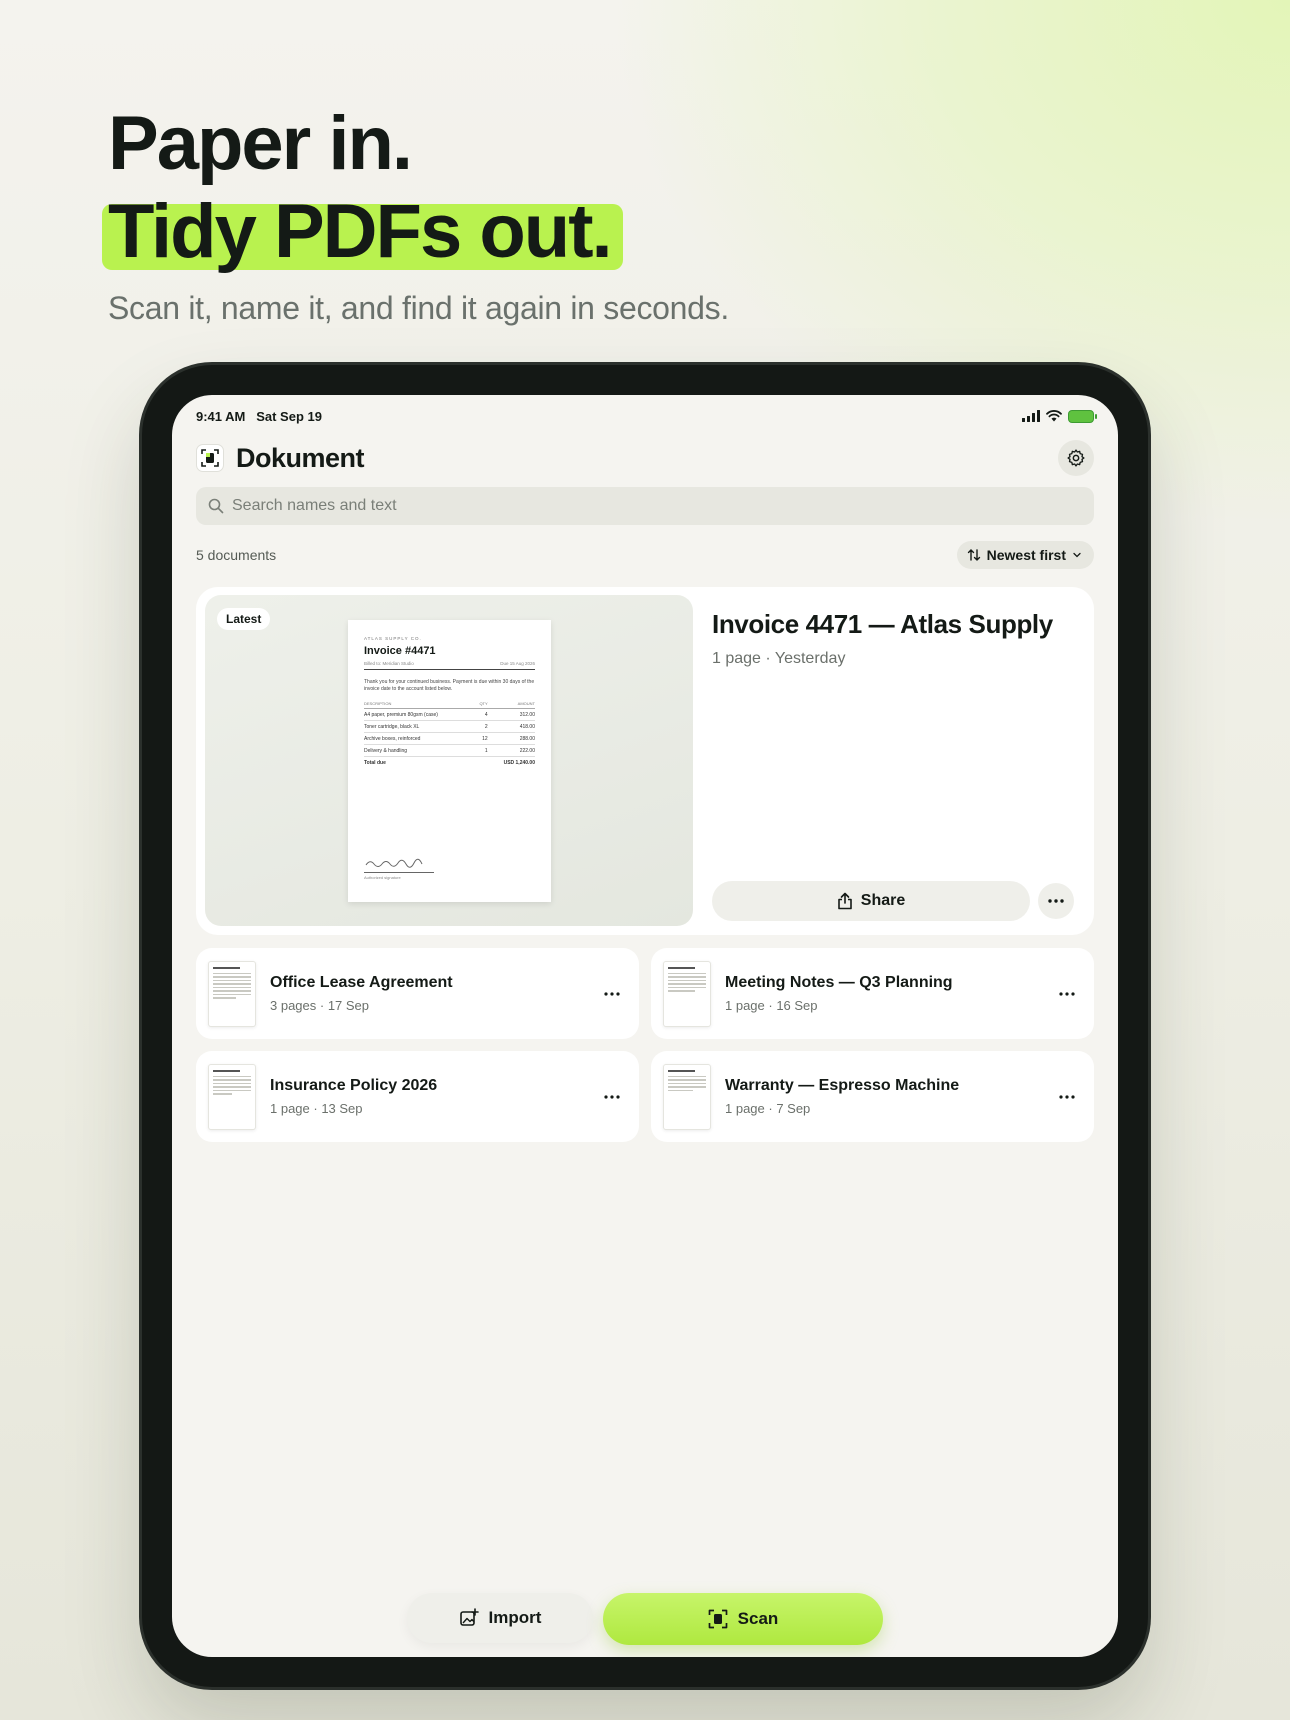 The height and width of the screenshot is (1720, 1290). Describe the element at coordinates (515, 1617) in the screenshot. I see `import-label: Import` at that location.